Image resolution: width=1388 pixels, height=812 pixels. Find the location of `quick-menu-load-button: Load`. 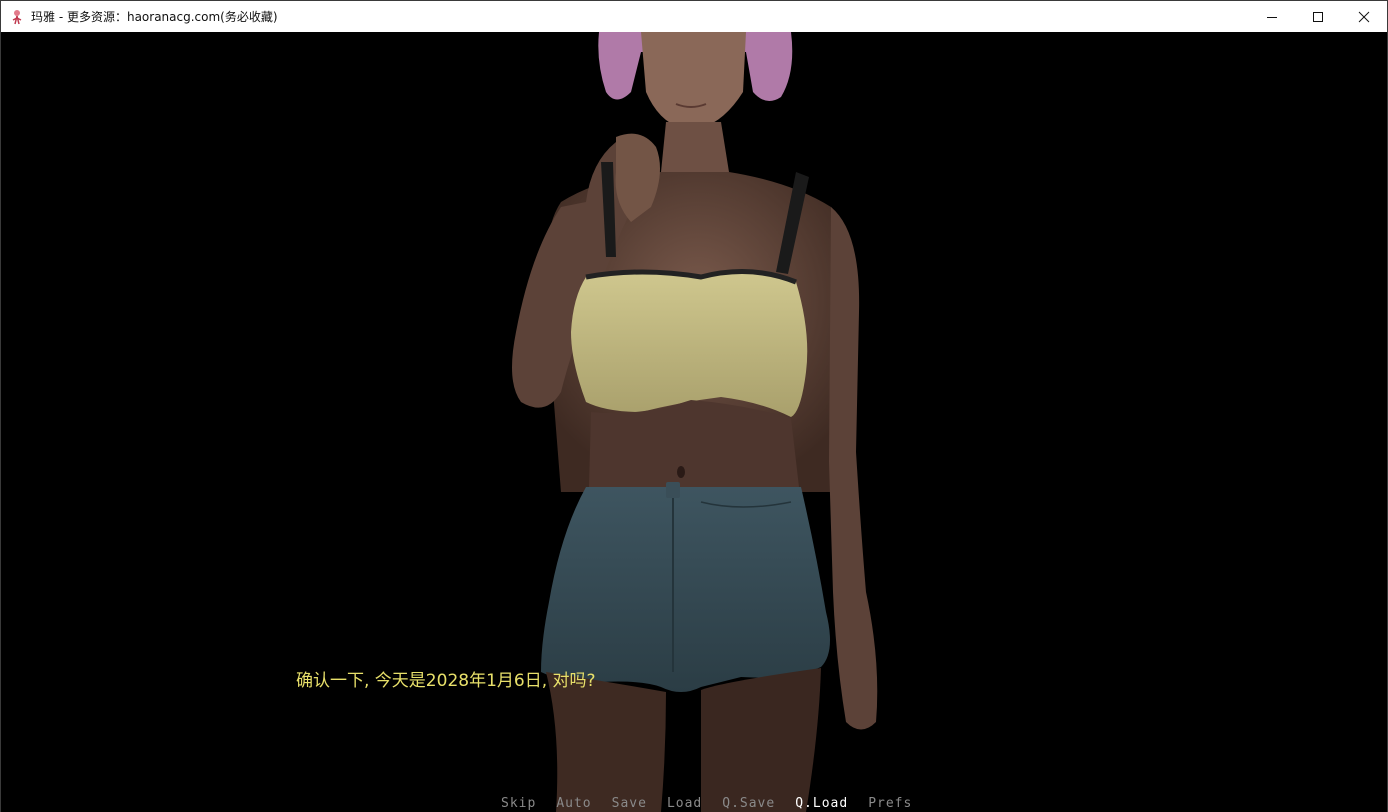

quick-menu-load-button: Load is located at coordinates (684, 803).